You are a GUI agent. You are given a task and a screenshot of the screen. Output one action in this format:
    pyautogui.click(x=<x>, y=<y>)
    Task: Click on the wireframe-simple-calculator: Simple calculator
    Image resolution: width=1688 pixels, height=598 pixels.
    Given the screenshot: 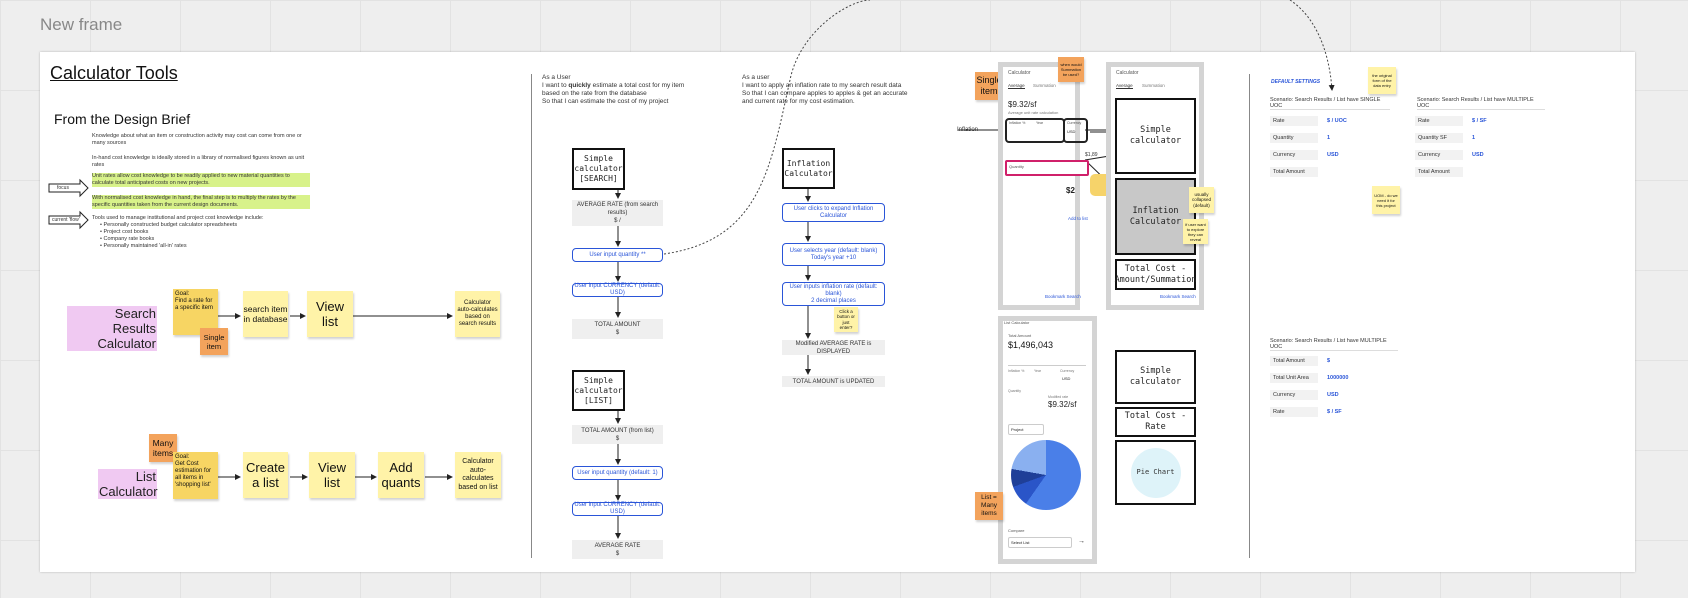 What is the action you would take?
    pyautogui.click(x=1155, y=136)
    